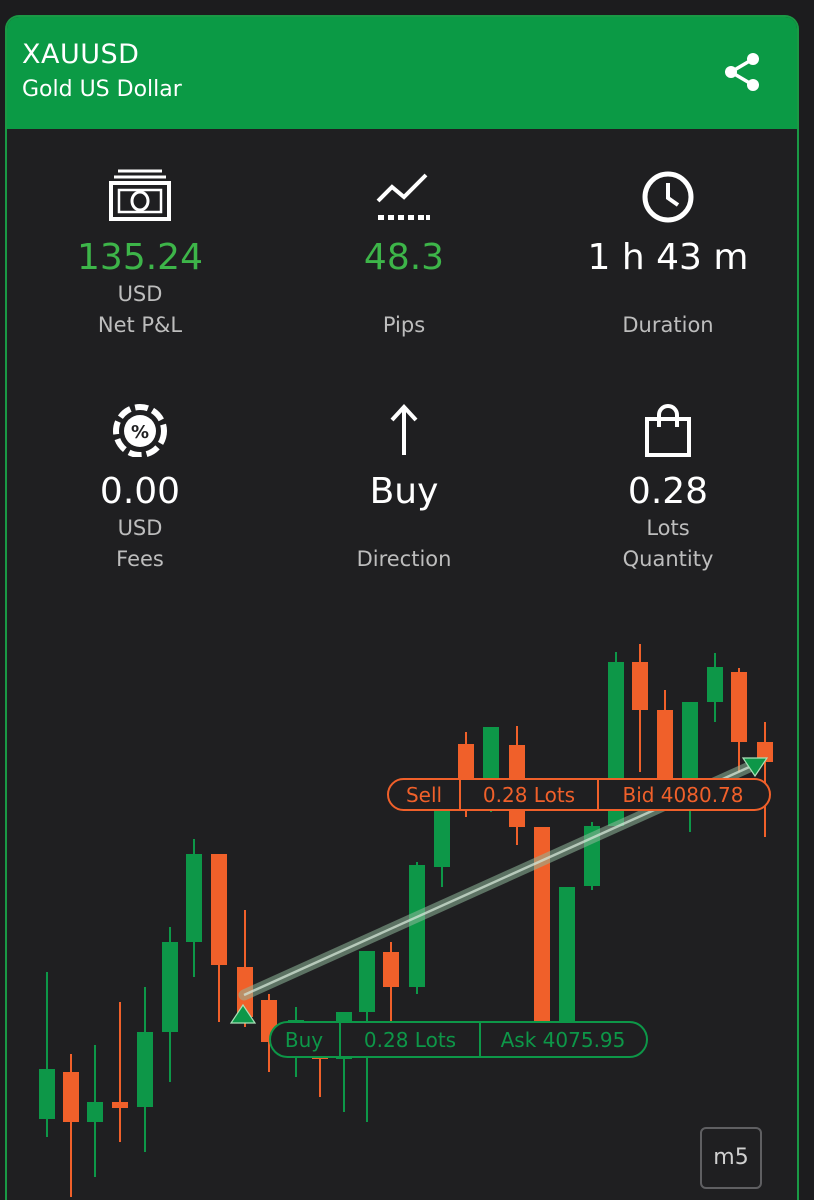 Image resolution: width=814 pixels, height=1200 pixels. Describe the element at coordinates (140, 257) in the screenshot. I see `net-pnl-value: 135.24` at that location.